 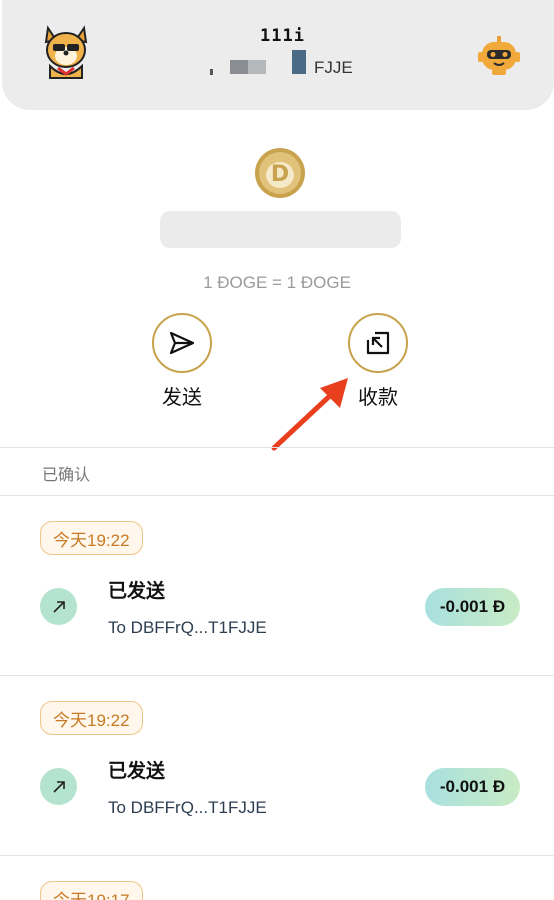 What do you see at coordinates (282, 36) in the screenshot?
I see `address-top: 111i` at bounding box center [282, 36].